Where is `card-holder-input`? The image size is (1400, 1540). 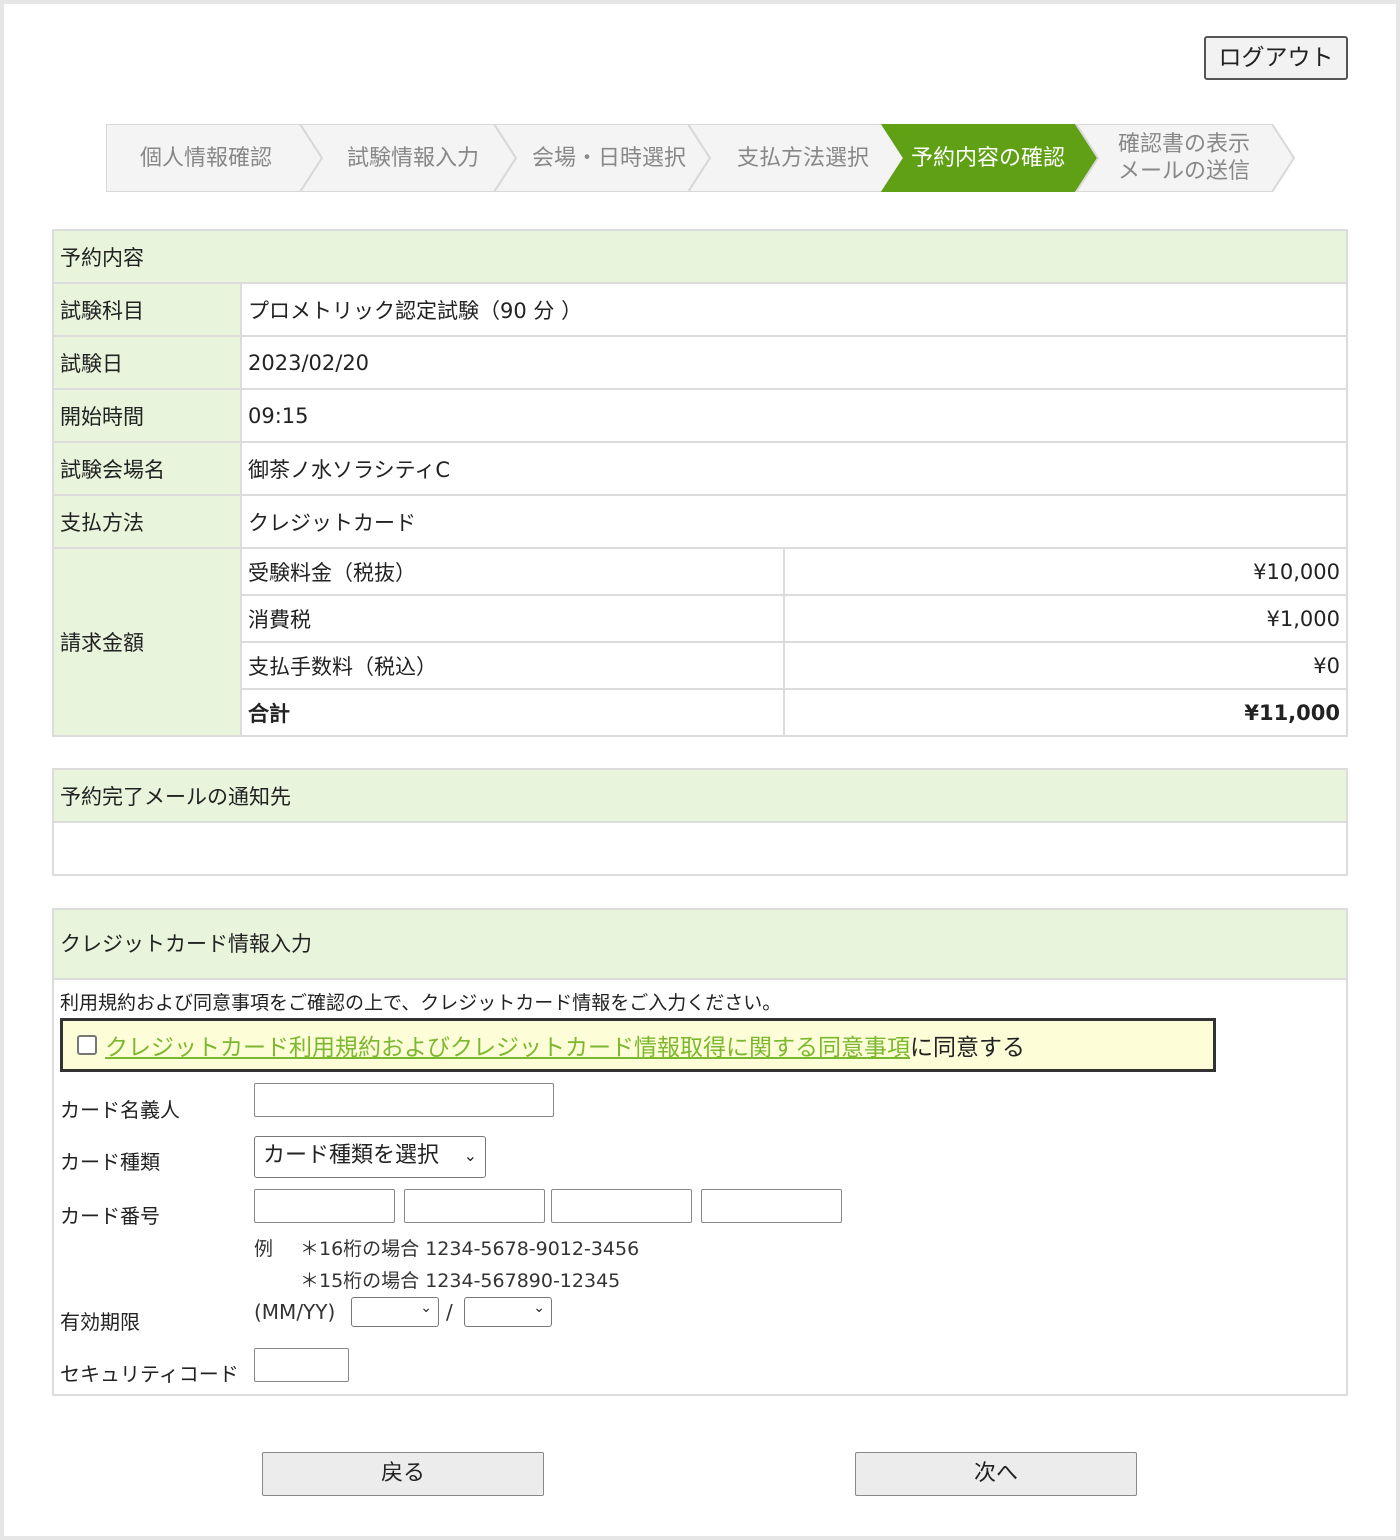
card-holder-input is located at coordinates (404, 1100).